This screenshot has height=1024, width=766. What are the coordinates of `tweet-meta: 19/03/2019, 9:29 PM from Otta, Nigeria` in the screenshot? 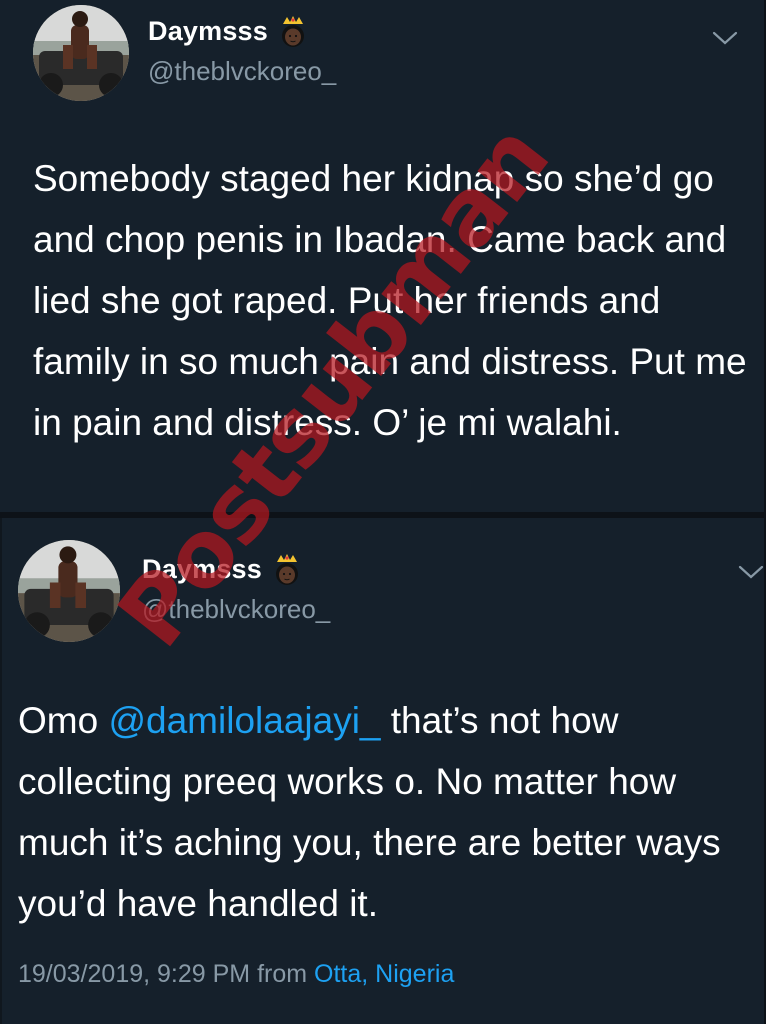 It's located at (236, 974).